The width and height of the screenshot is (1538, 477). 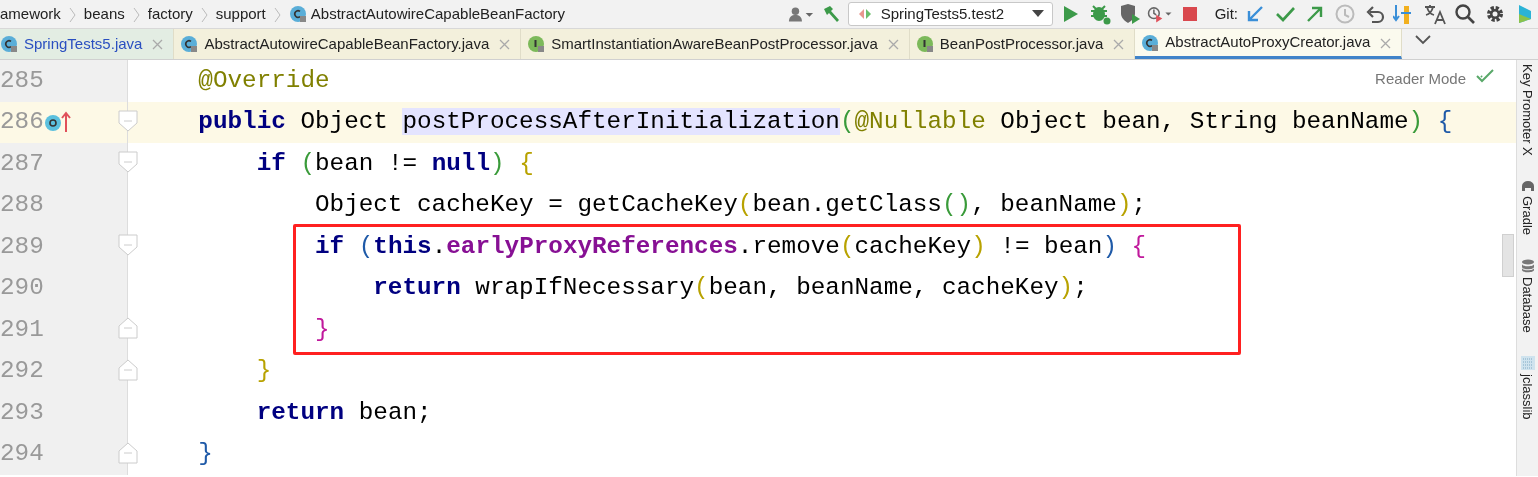 I want to click on bug-icon, so click(x=1099, y=14).